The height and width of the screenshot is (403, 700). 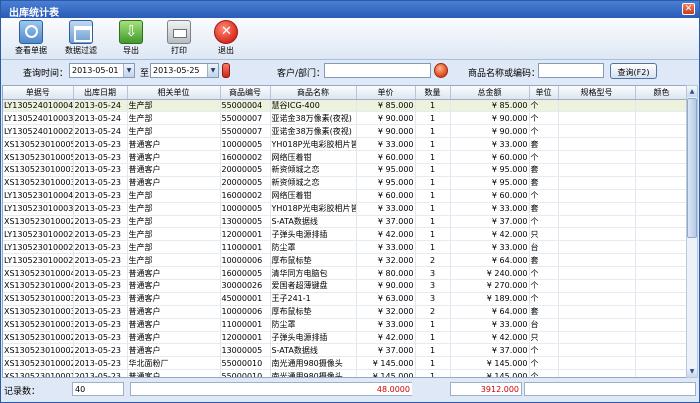 I want to click on cell-code: 13000005, so click(x=245, y=222).